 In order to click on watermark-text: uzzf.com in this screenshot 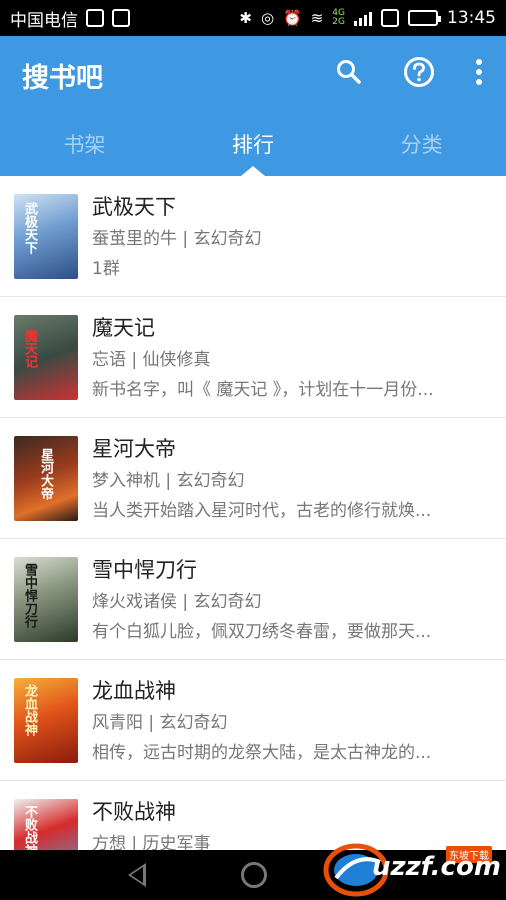, I will do `click(436, 867)`.